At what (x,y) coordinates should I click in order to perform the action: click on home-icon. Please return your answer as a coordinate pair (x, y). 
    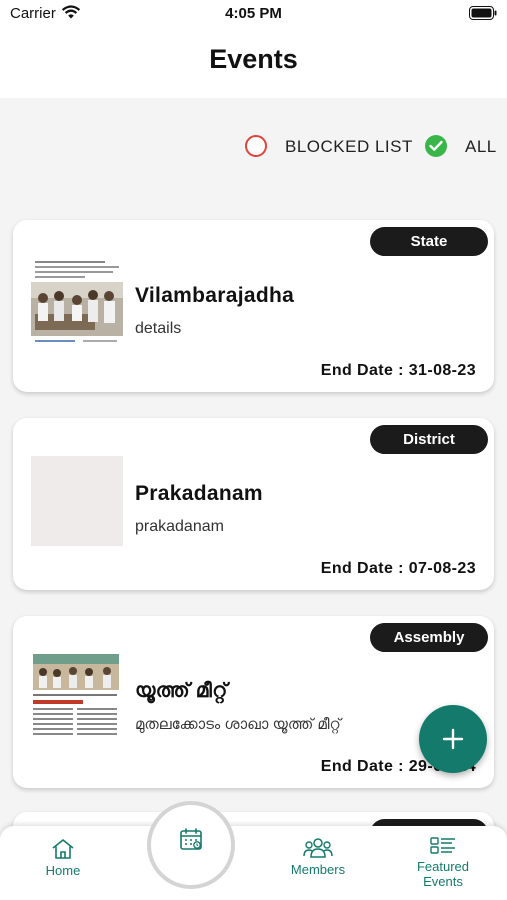
    Looking at the image, I should click on (63, 849).